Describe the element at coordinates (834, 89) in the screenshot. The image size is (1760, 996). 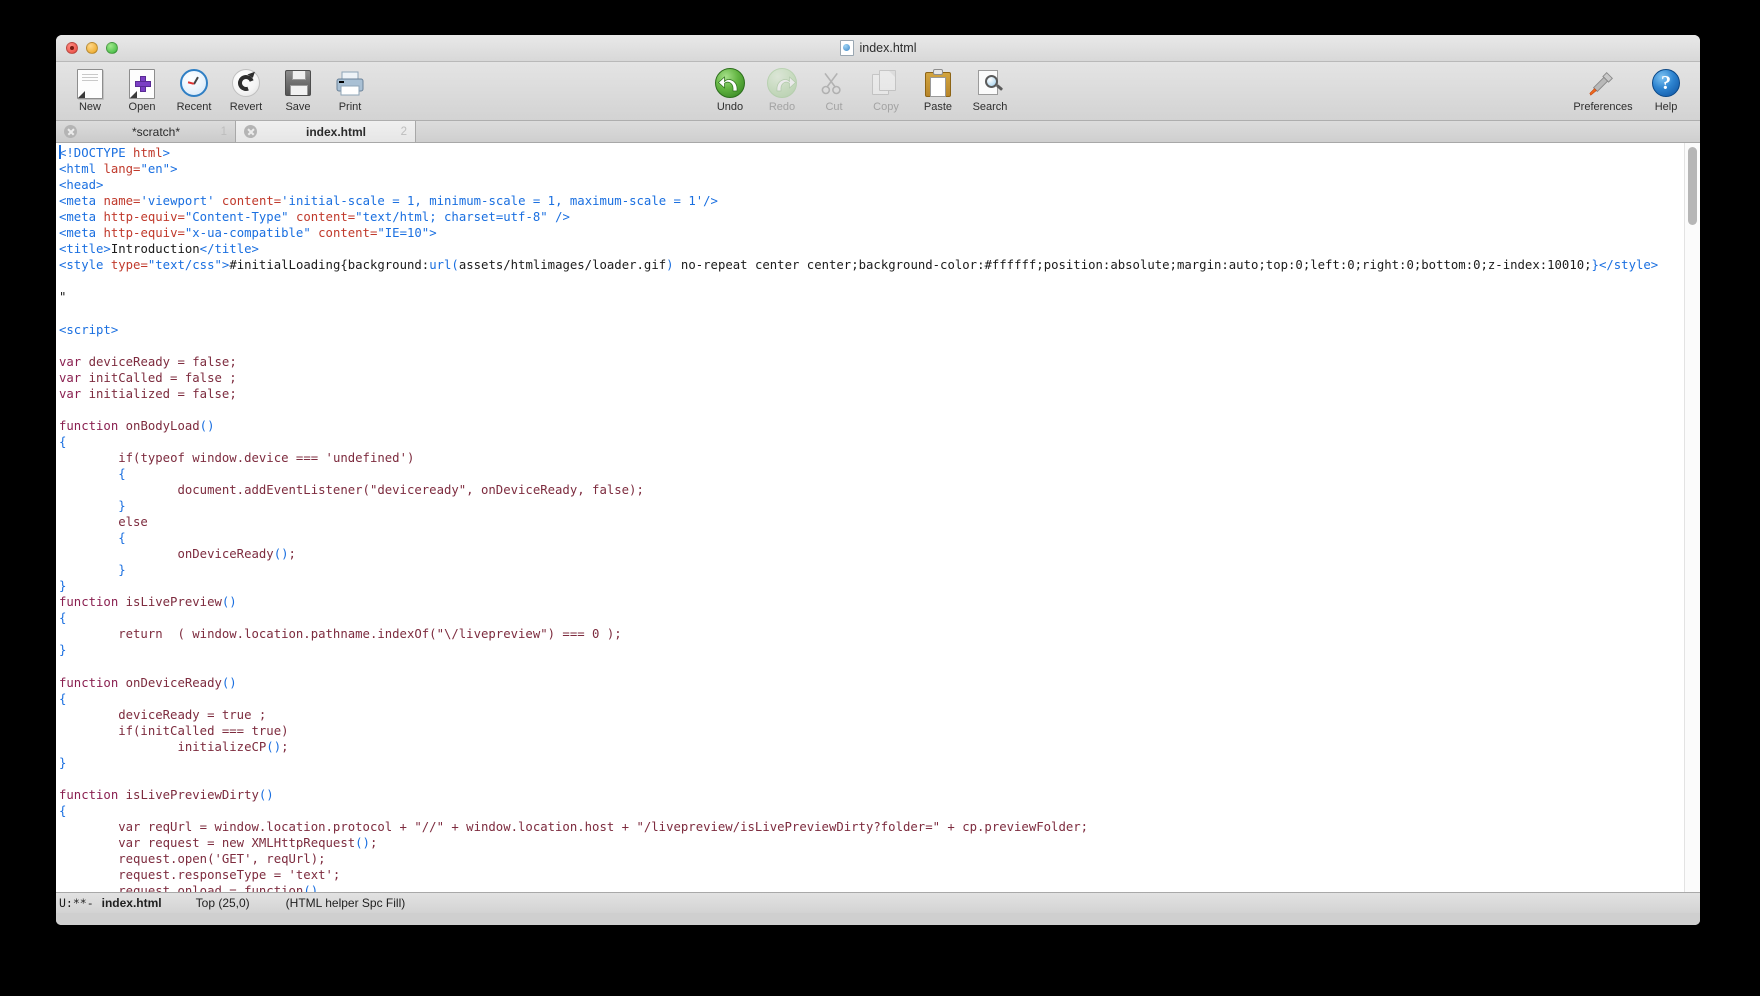
I see `toolbar-button-cut: Cut` at that location.